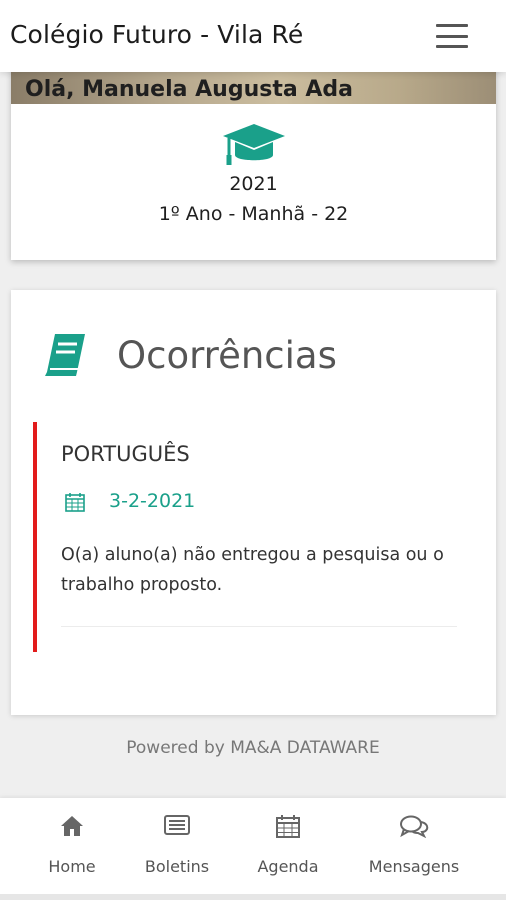 The image size is (506, 900). What do you see at coordinates (414, 846) in the screenshot?
I see `nav-mensagens: Mensagens` at bounding box center [414, 846].